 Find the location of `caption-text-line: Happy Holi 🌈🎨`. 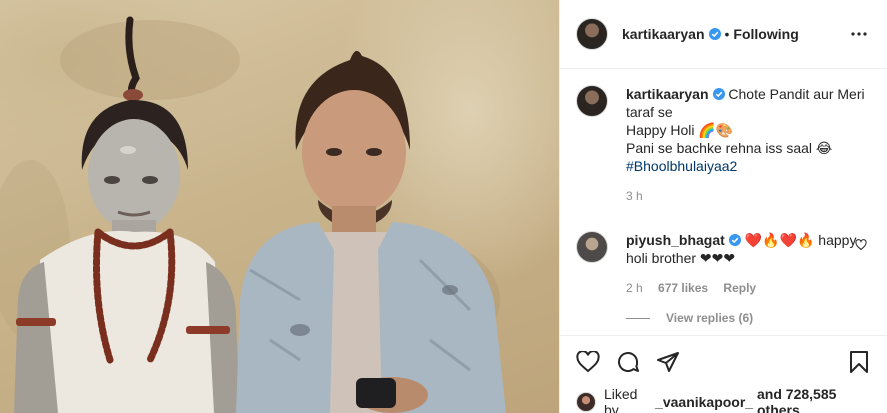

caption-text-line: Happy Holi 🌈🎨 is located at coordinates (680, 130).